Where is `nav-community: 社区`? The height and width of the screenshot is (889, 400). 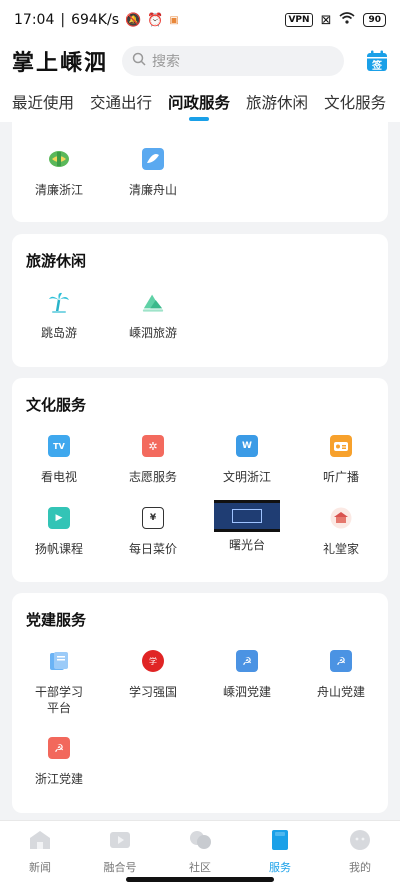 nav-community: 社区 is located at coordinates (200, 852).